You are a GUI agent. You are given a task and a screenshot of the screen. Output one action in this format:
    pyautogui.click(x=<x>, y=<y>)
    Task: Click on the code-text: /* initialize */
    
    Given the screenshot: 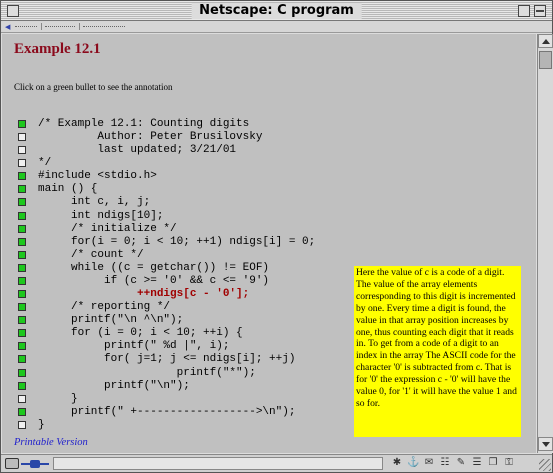 What is the action you would take?
    pyautogui.click(x=107, y=228)
    